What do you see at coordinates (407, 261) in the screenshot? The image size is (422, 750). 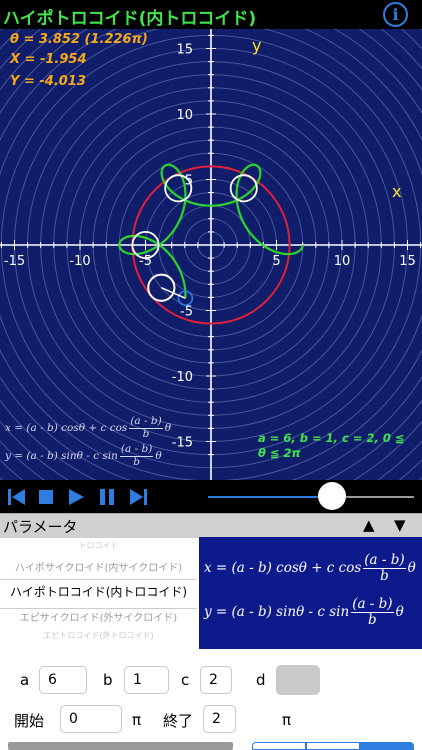 I see `x-tick-label: 15` at bounding box center [407, 261].